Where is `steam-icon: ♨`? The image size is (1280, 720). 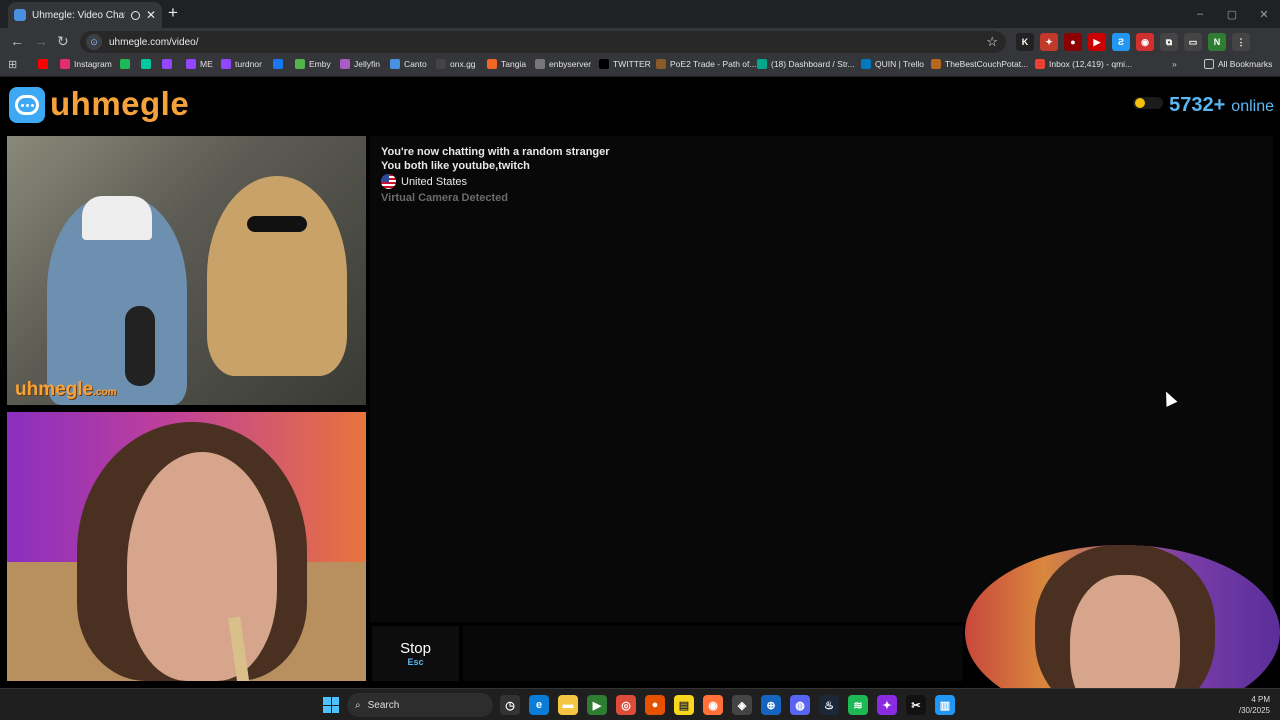
steam-icon: ♨ is located at coordinates (829, 705).